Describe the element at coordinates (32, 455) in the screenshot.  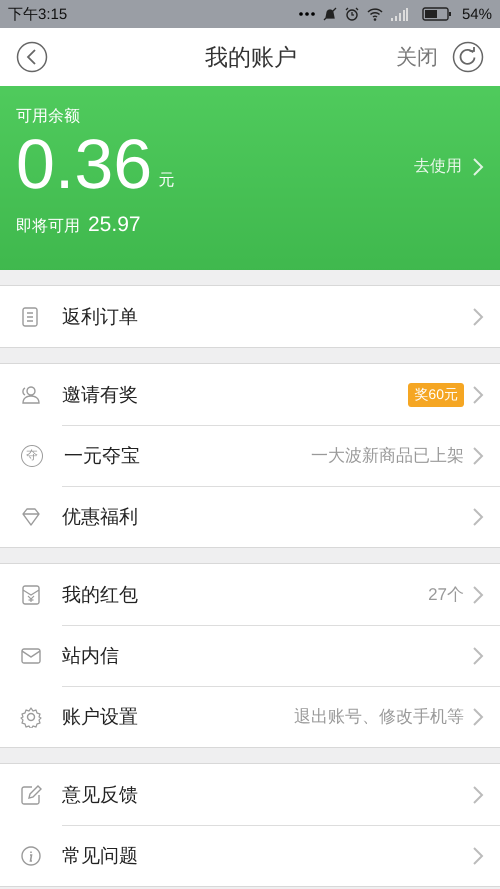
I see `coin-icon: 夺` at that location.